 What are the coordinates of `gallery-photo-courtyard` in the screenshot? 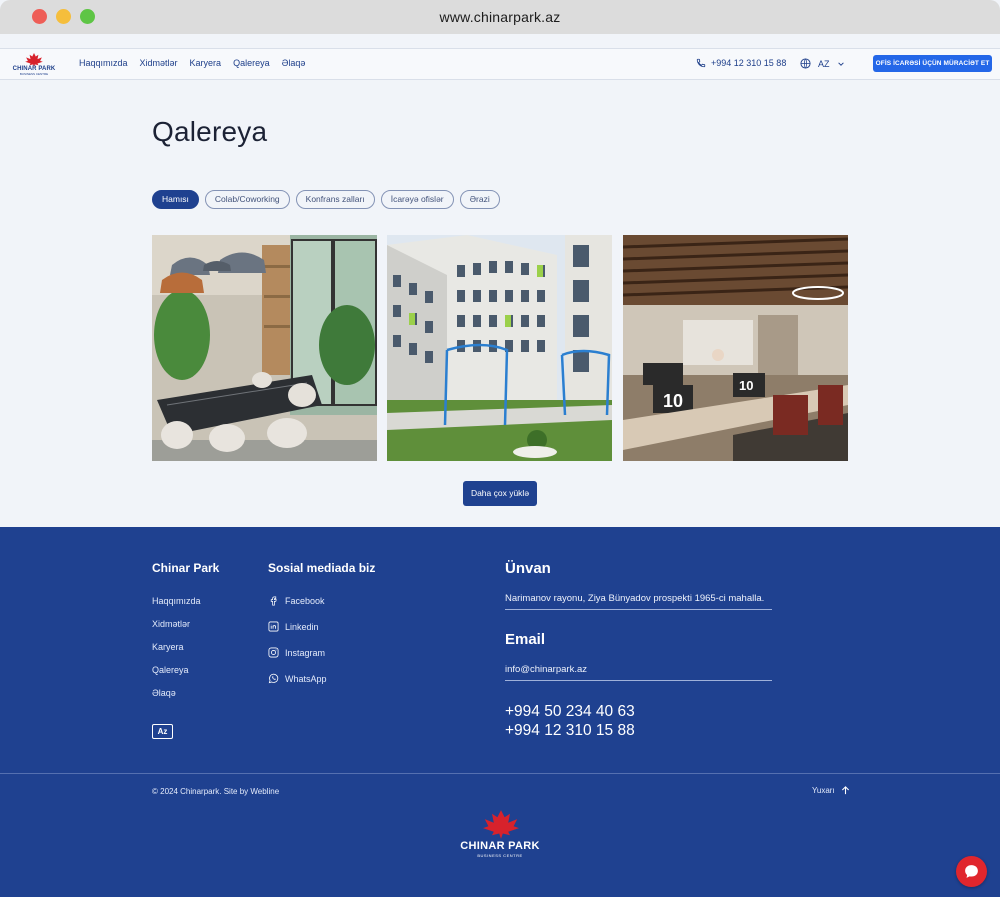 It's located at (499, 348).